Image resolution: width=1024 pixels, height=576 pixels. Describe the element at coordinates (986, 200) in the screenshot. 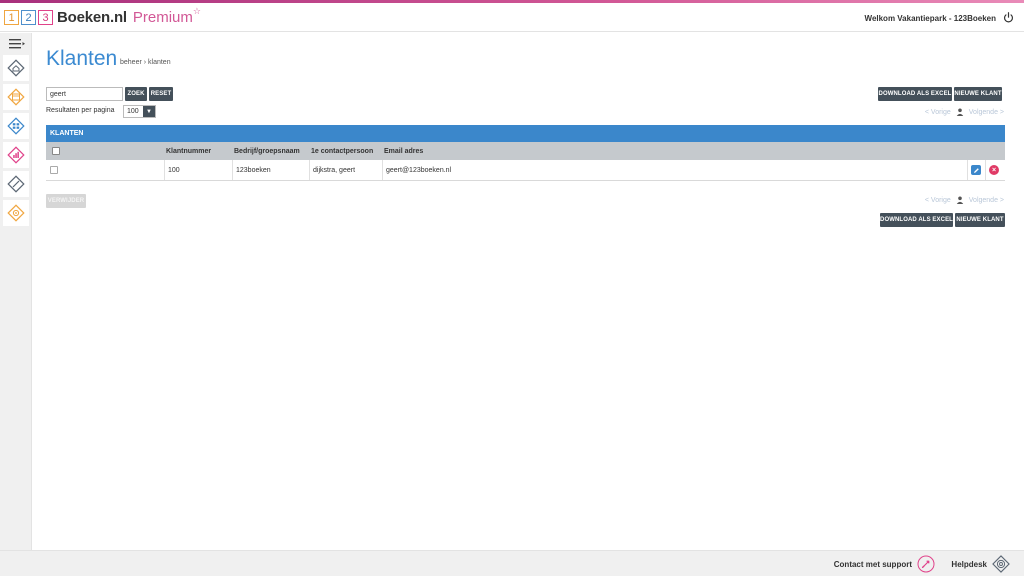

I see `pager-next-bottom: Volgende >` at that location.